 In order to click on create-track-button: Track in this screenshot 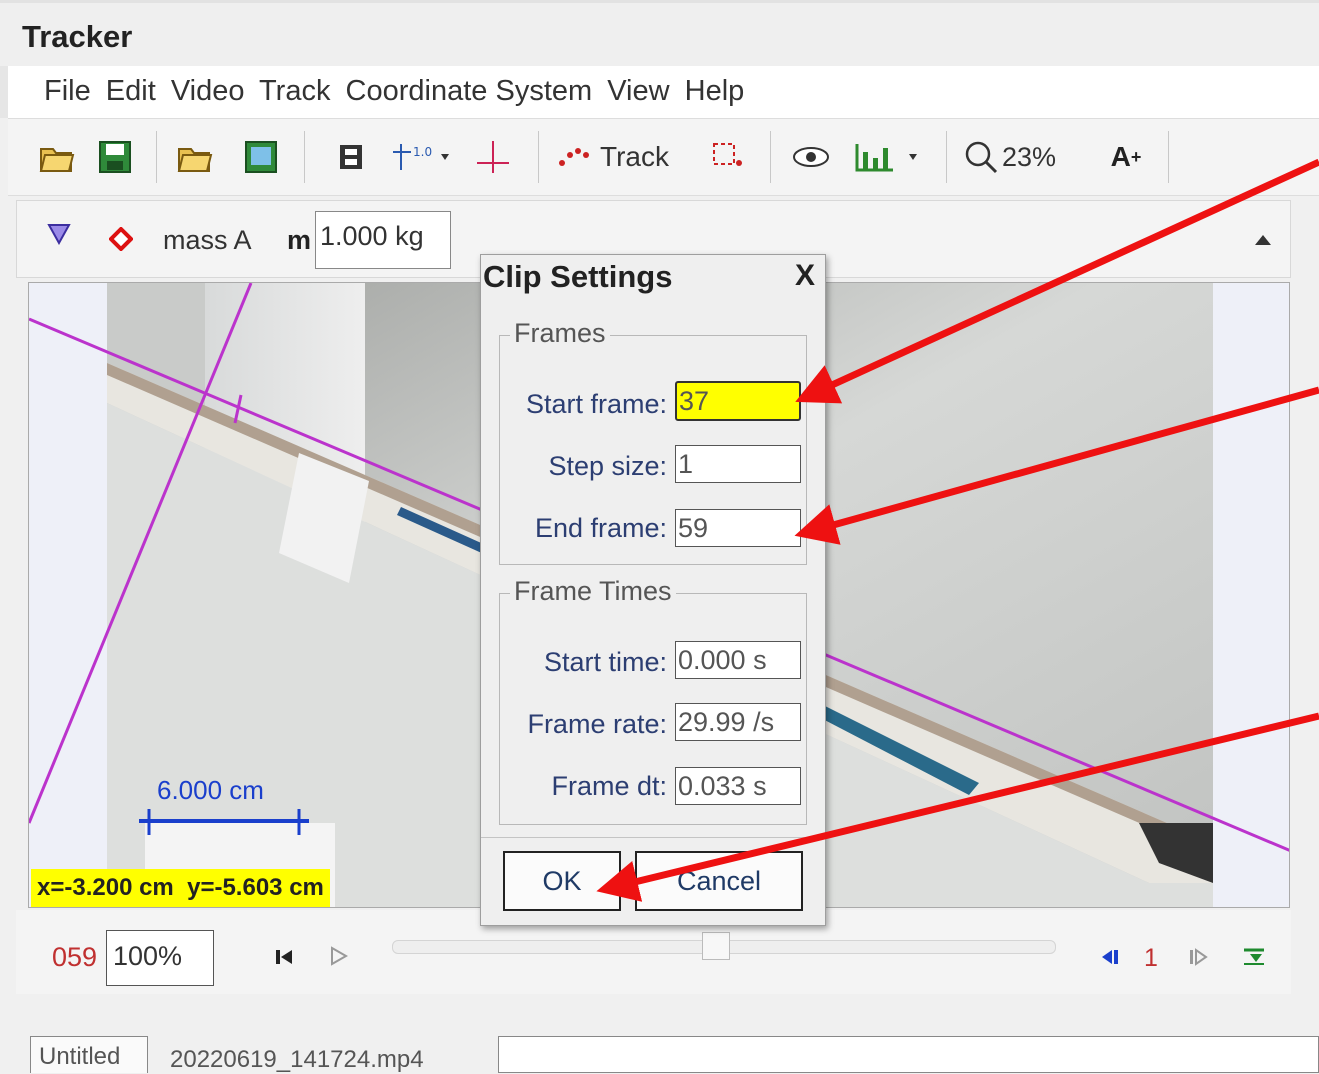, I will do `click(631, 157)`.